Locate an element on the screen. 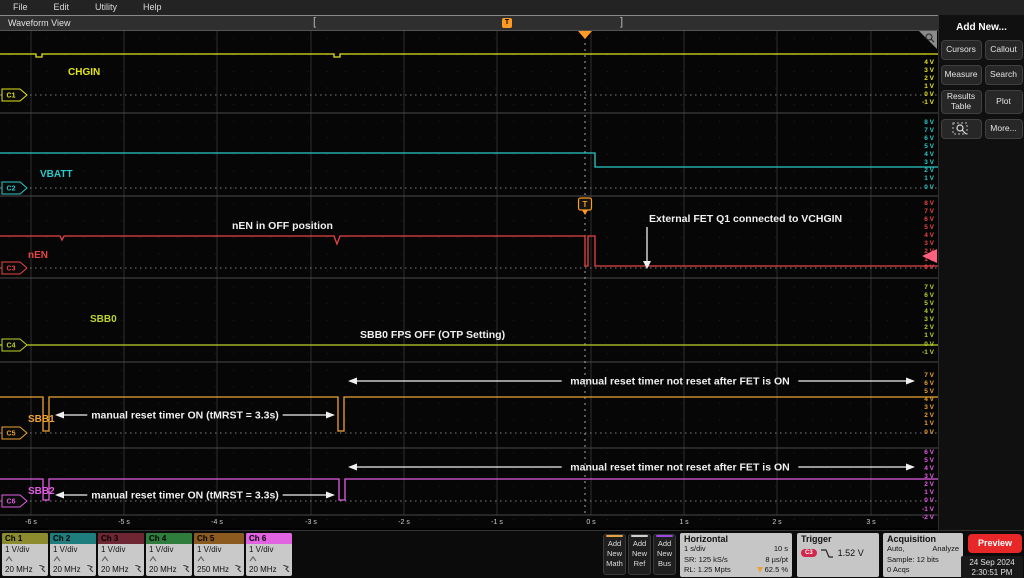  record-trigger-position-icon: T is located at coordinates (507, 23).